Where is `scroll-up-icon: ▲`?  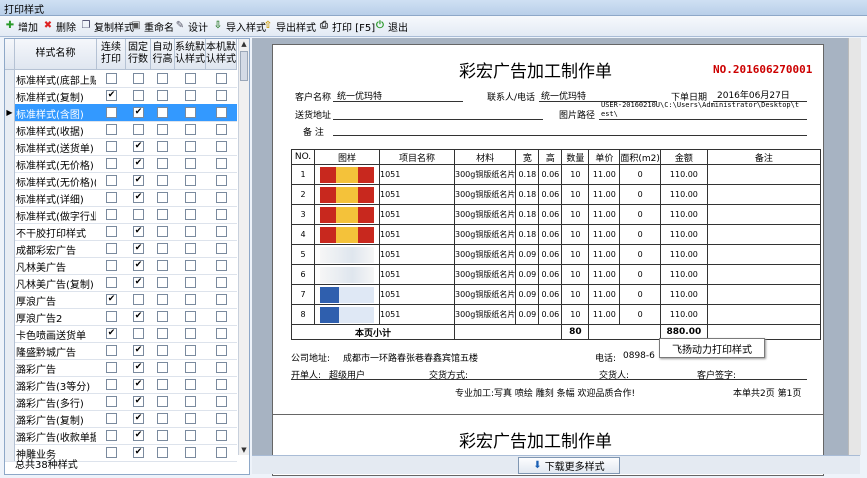 scroll-up-icon: ▲ is located at coordinates (244, 44).